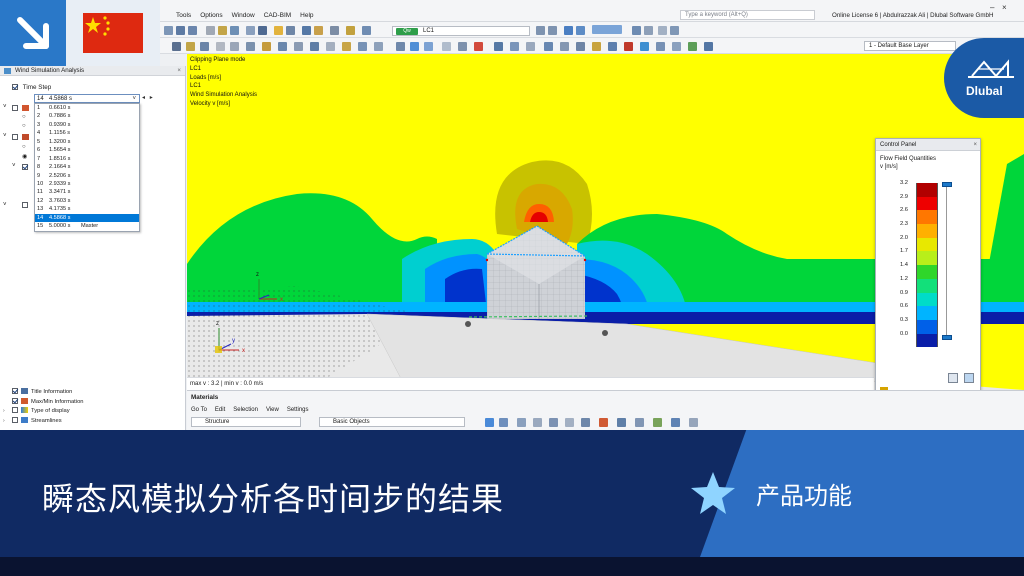  Describe the element at coordinates (15, 410) in the screenshot. I see `type-of-display-checkbox` at that location.